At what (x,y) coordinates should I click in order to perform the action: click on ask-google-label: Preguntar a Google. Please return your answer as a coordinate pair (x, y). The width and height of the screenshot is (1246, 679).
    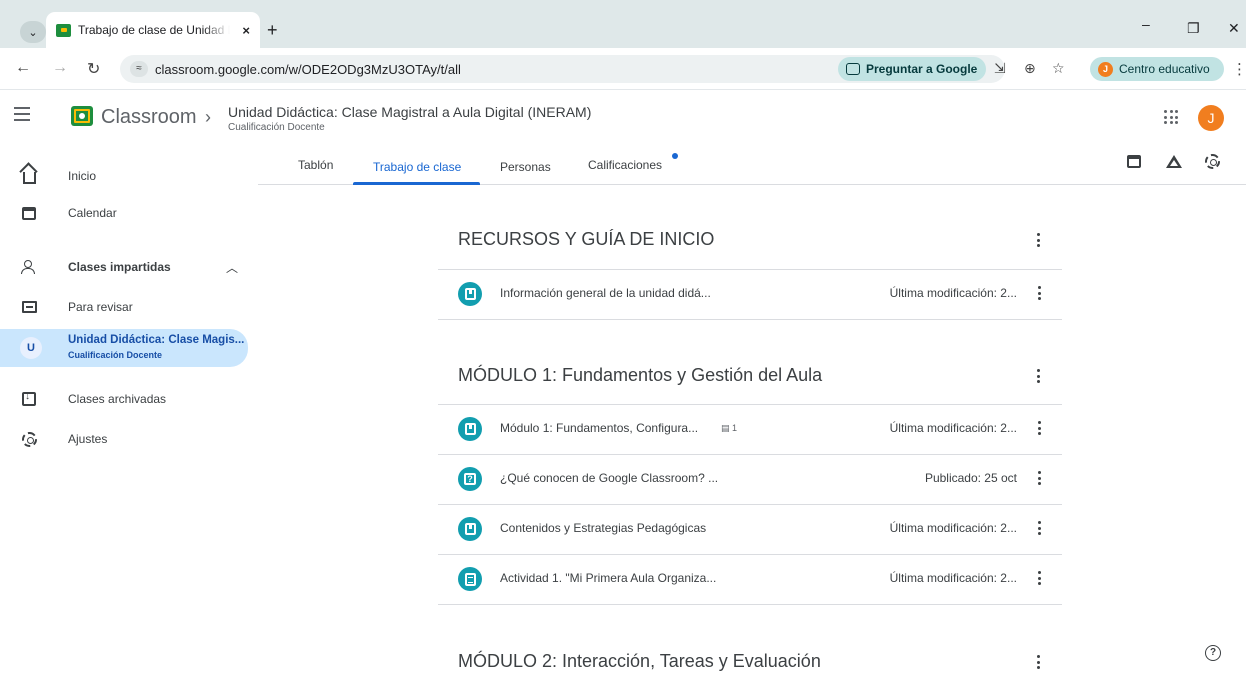
    Looking at the image, I should click on (922, 69).